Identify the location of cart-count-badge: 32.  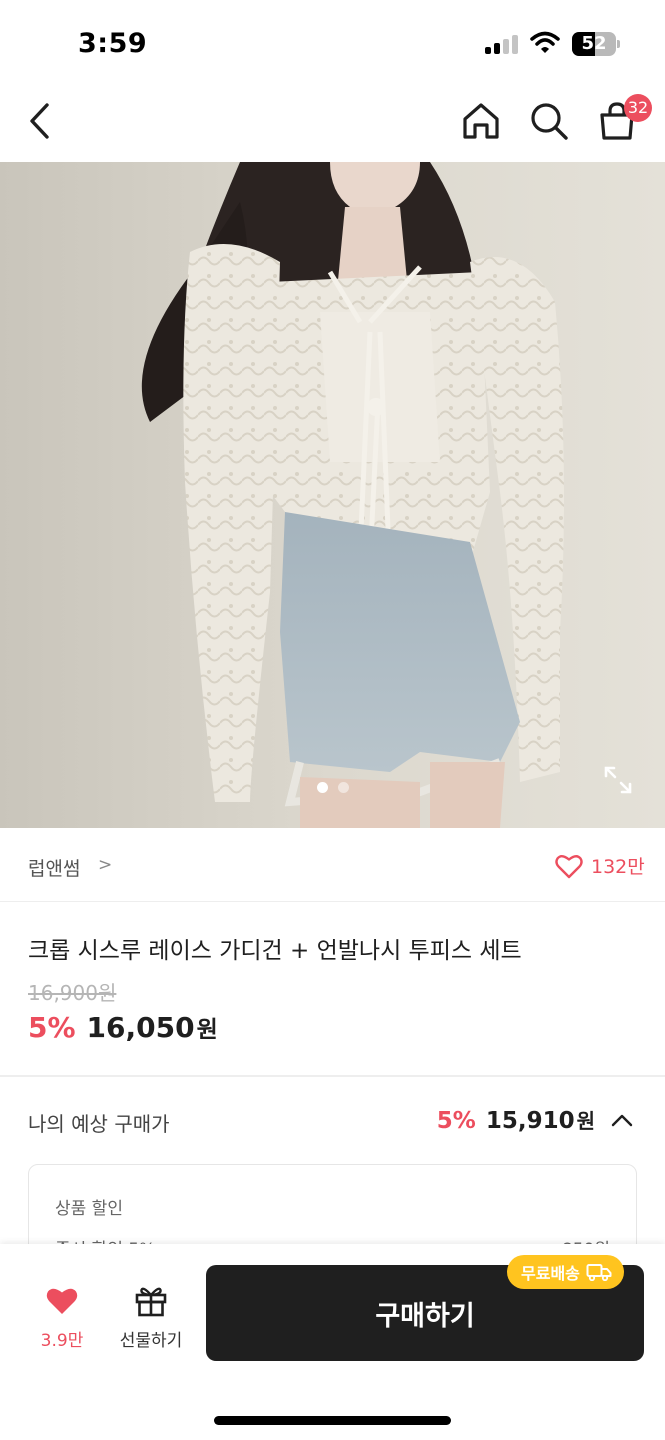
(638, 108).